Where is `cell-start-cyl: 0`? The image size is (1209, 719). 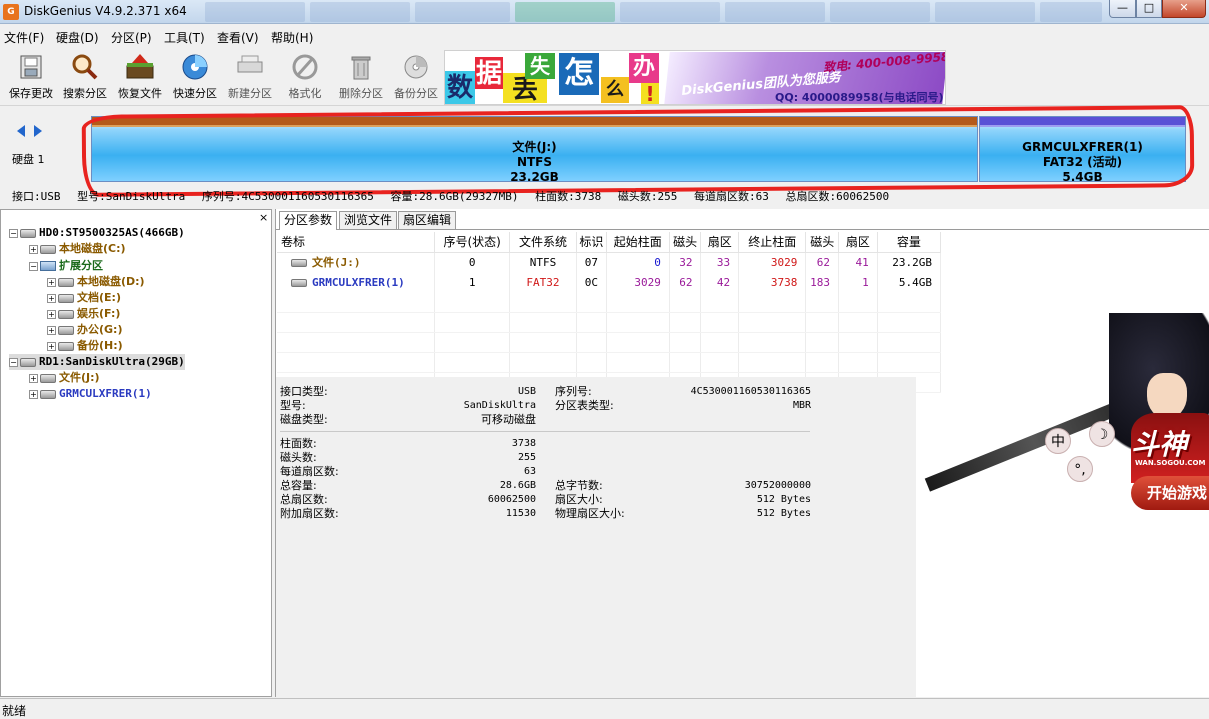 cell-start-cyl: 0 is located at coordinates (638, 262).